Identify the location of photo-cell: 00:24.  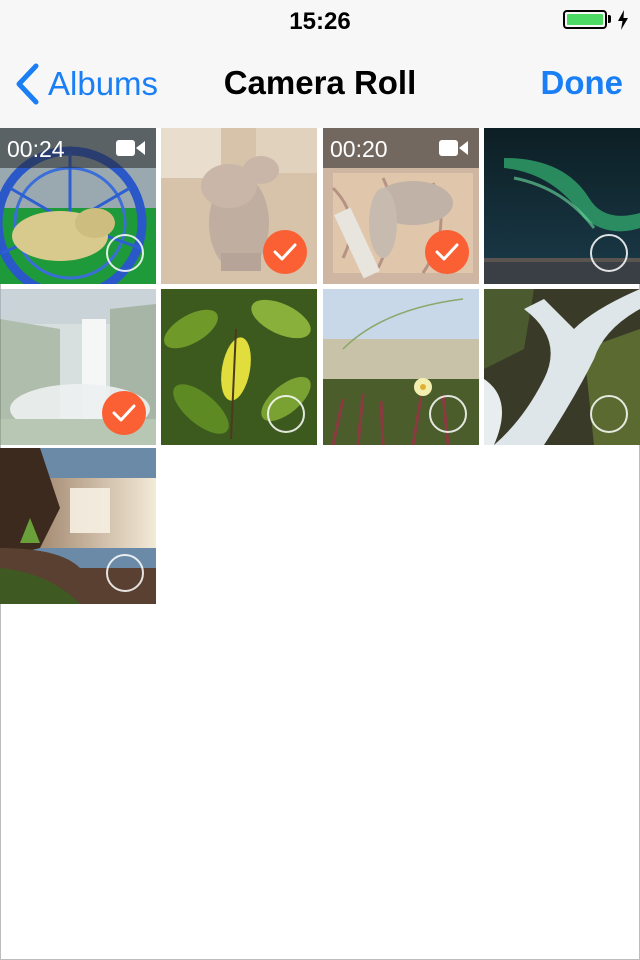
(78, 206).